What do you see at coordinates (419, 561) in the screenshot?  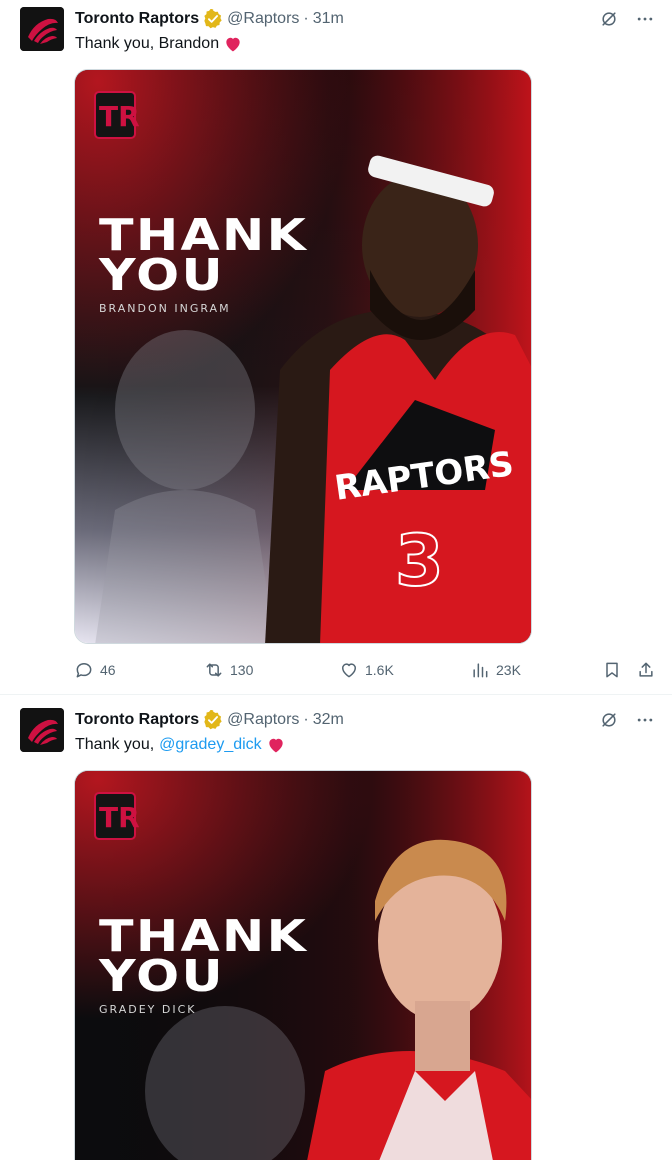 I see `svg-text: 3` at bounding box center [419, 561].